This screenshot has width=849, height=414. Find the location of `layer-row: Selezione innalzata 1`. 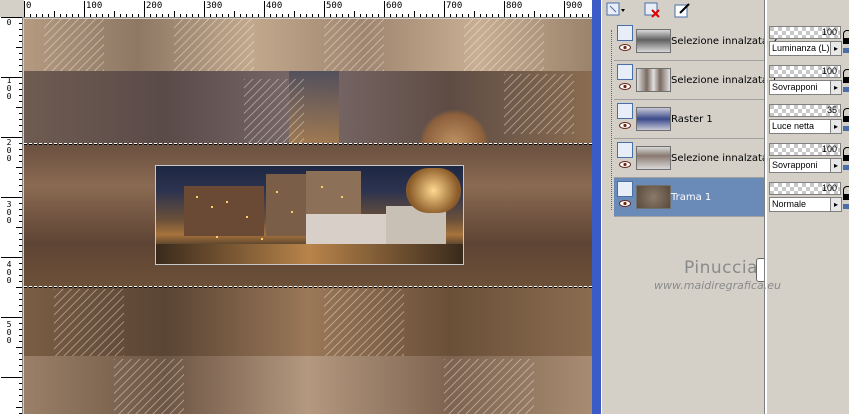

layer-row: Selezione innalzata 1 is located at coordinates (696, 80).